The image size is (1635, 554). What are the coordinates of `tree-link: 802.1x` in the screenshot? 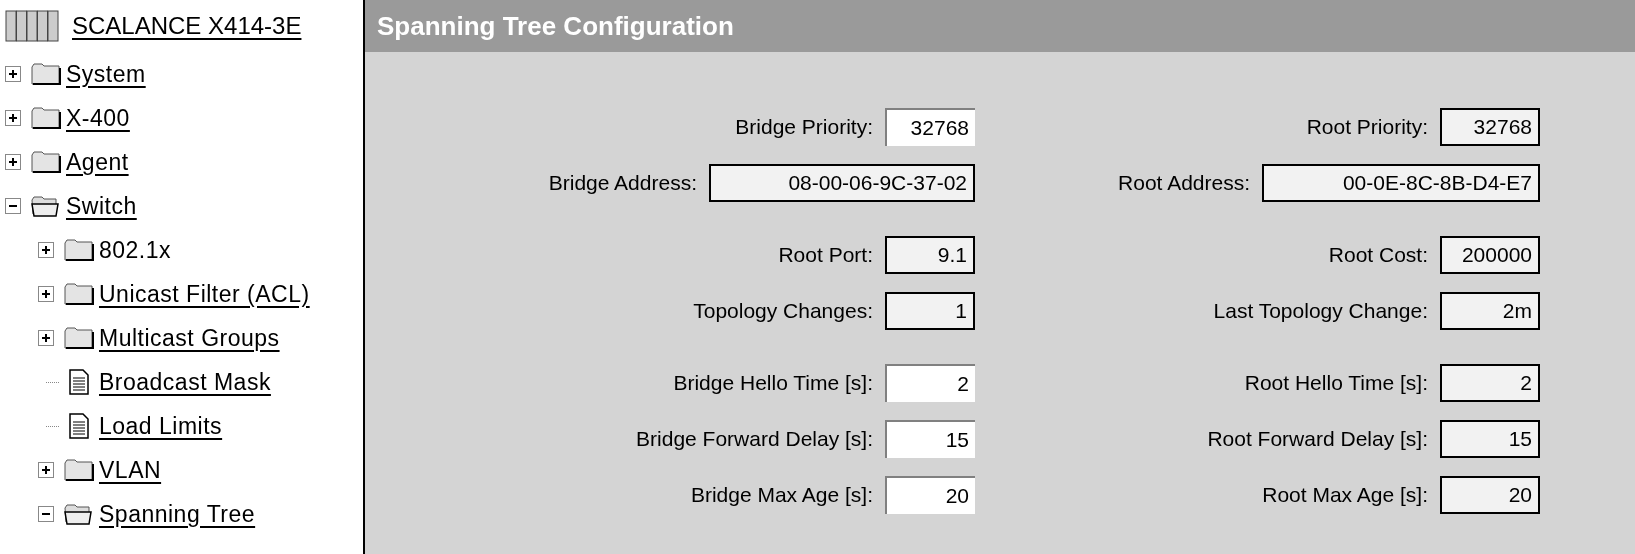 It's located at (135, 250).